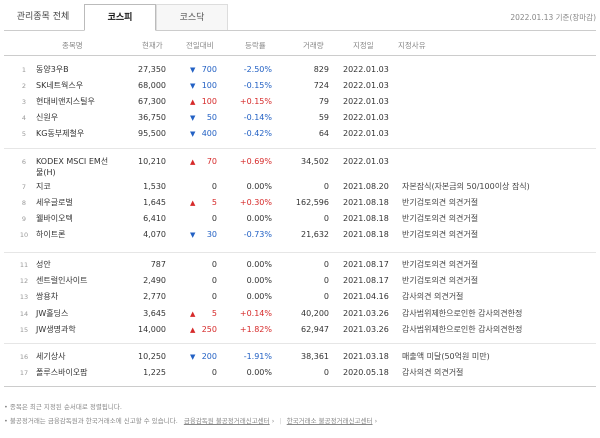  I want to click on current-price: 1,645, so click(154, 202).